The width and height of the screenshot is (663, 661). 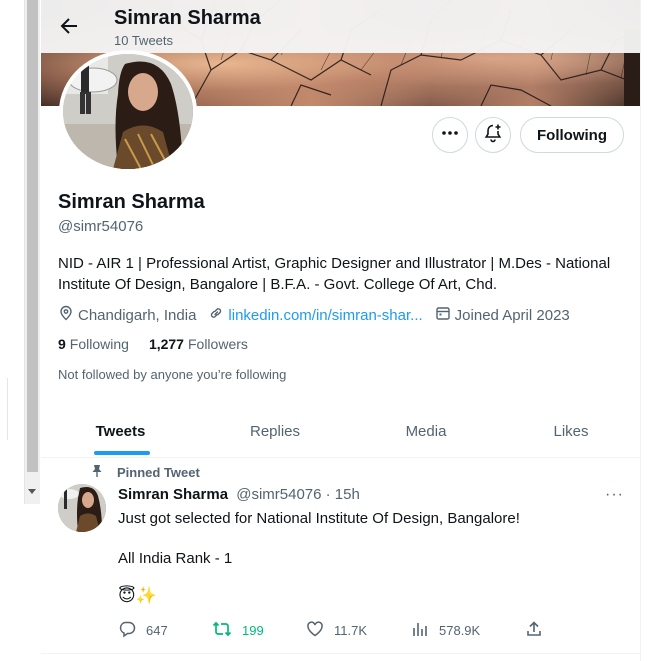 I want to click on scrollbar, so click(x=32, y=252).